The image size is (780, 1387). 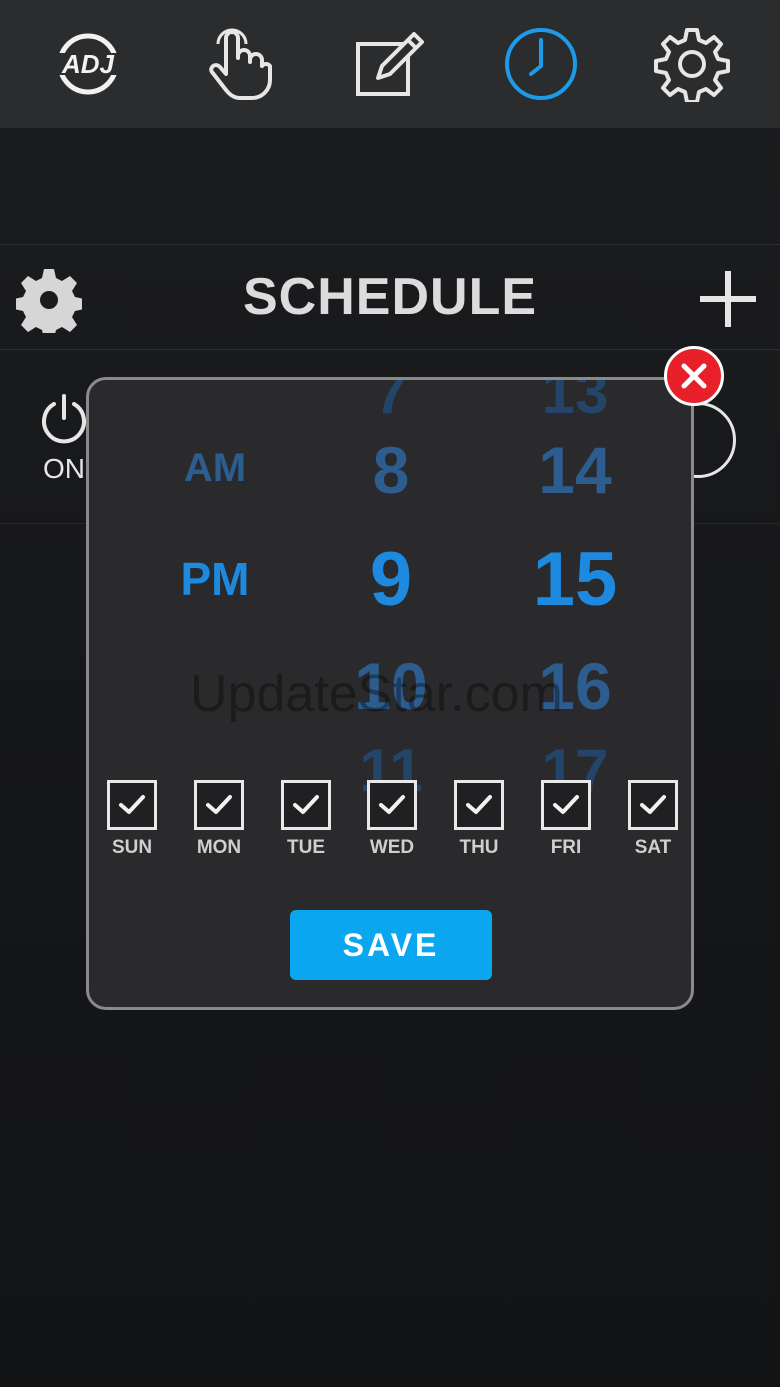 What do you see at coordinates (653, 847) in the screenshot?
I see `day-label: SAT` at bounding box center [653, 847].